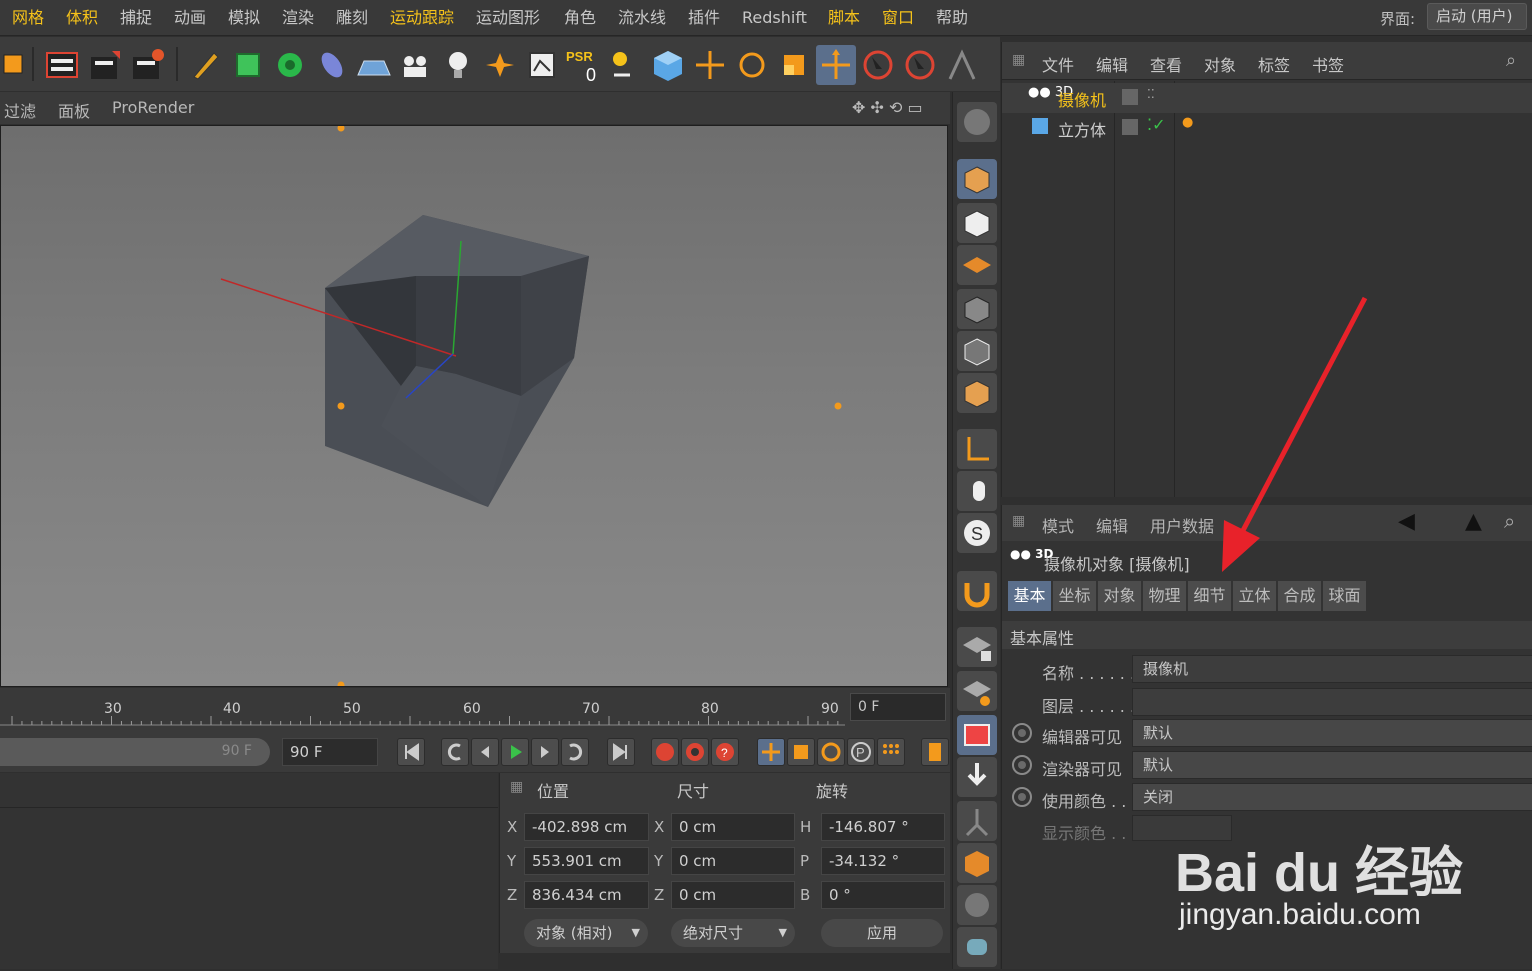  I want to click on tab-physical: 物理, so click(1165, 596).